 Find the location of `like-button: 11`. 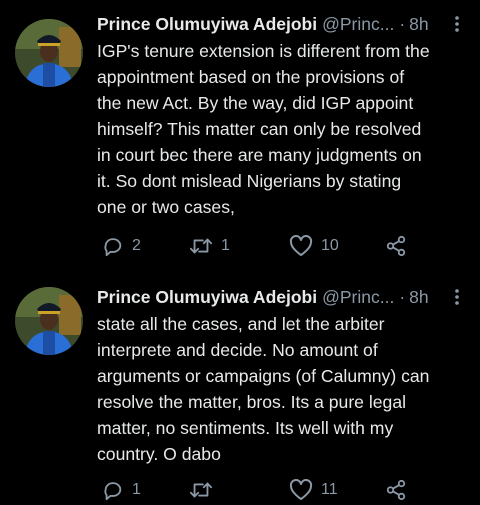

like-button: 11 is located at coordinates (313, 490).